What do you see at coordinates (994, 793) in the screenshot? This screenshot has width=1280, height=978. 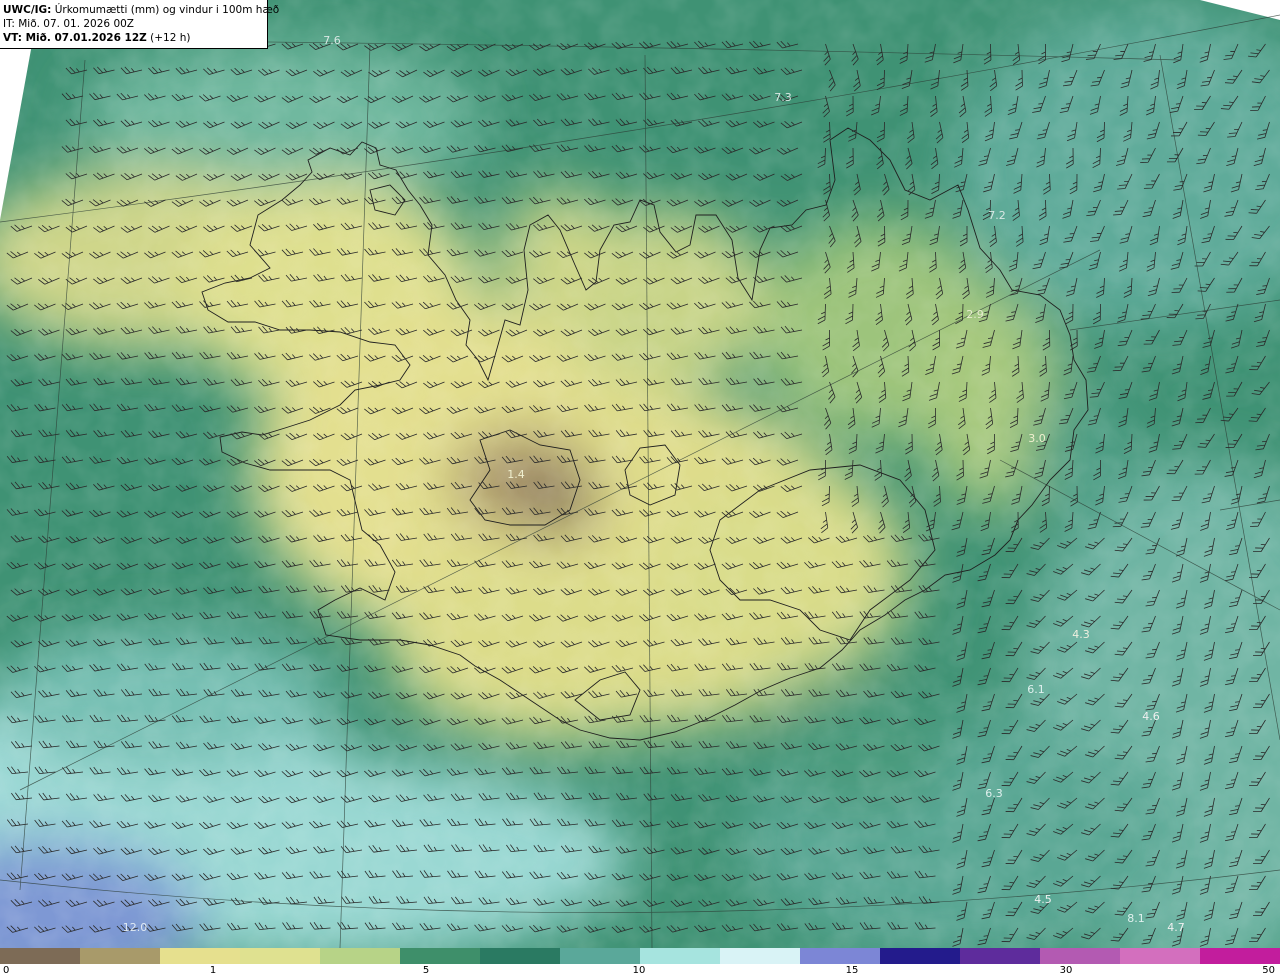 I see `value-label: 6.3` at bounding box center [994, 793].